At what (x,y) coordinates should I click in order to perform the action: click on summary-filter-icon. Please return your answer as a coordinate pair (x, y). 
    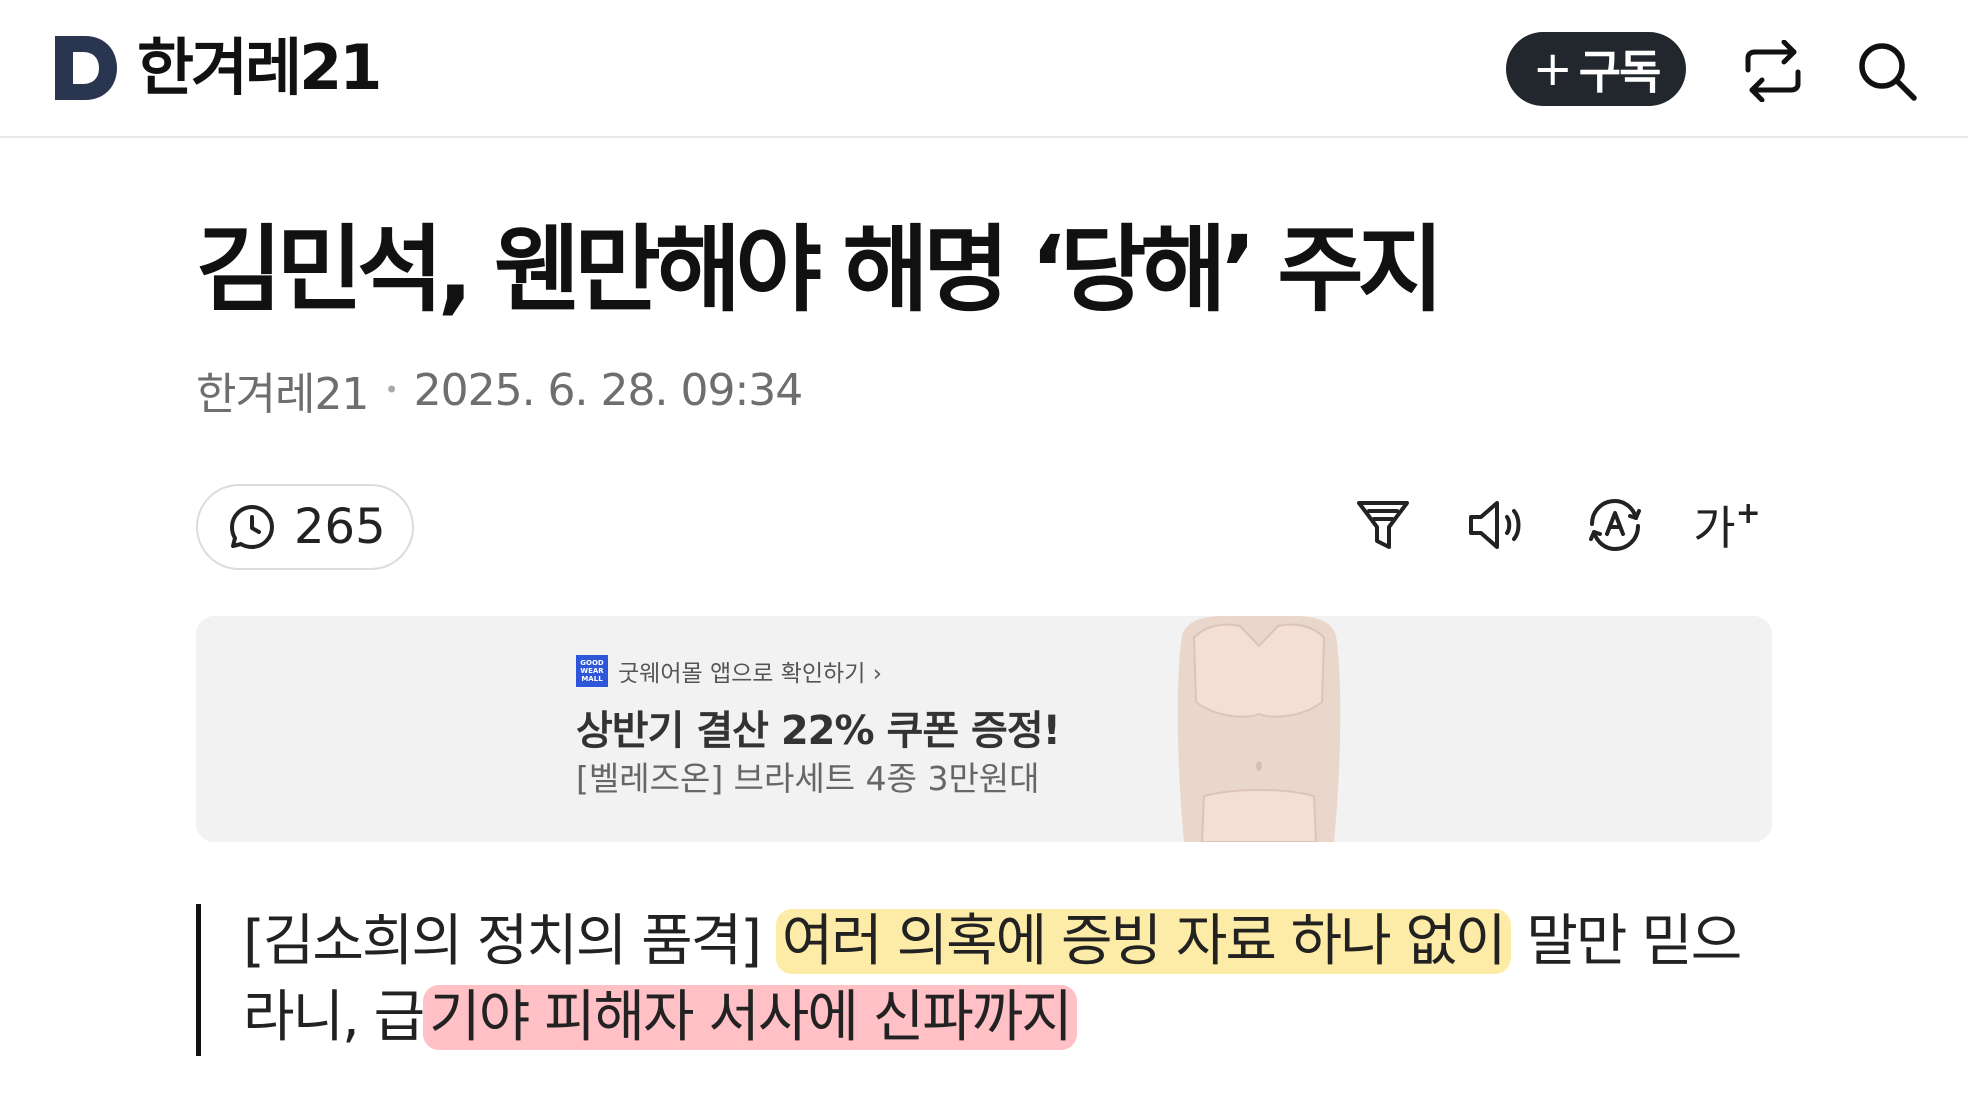
    Looking at the image, I should click on (1383, 525).